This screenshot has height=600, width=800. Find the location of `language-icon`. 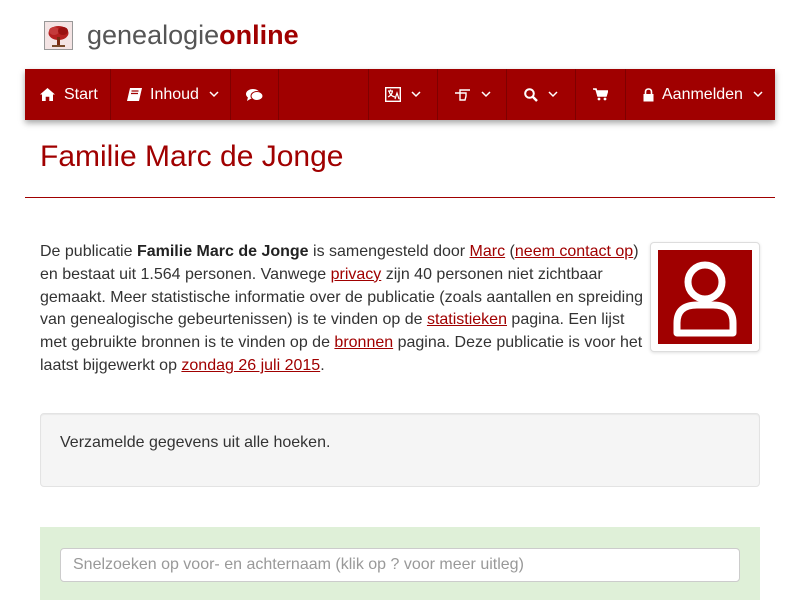

language-icon is located at coordinates (393, 94).